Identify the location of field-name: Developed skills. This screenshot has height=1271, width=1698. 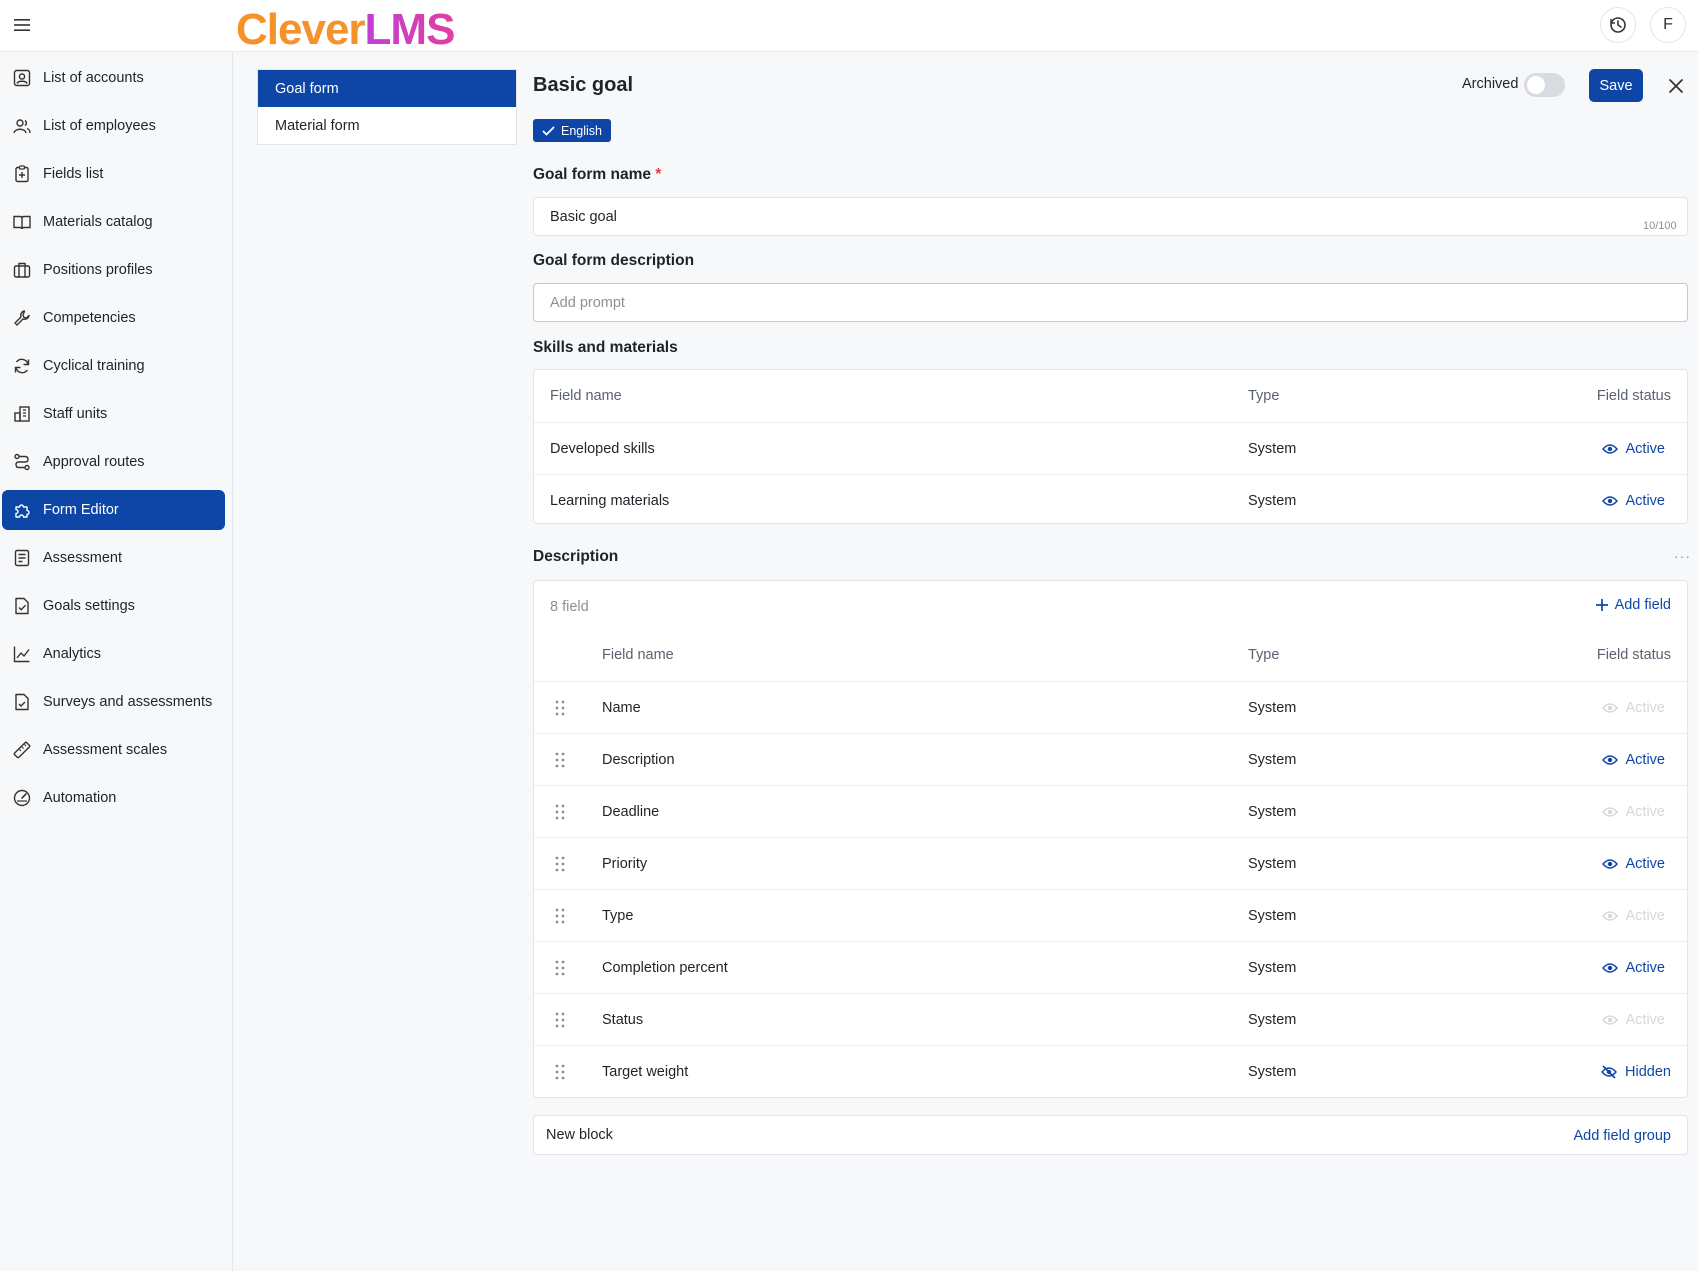
(602, 448).